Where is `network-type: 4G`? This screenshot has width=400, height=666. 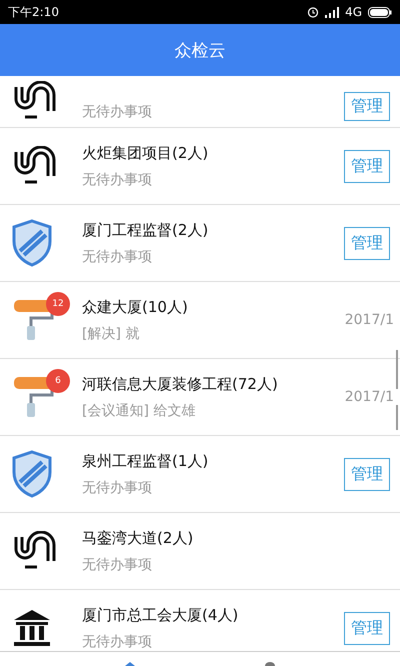
network-type: 4G is located at coordinates (353, 12).